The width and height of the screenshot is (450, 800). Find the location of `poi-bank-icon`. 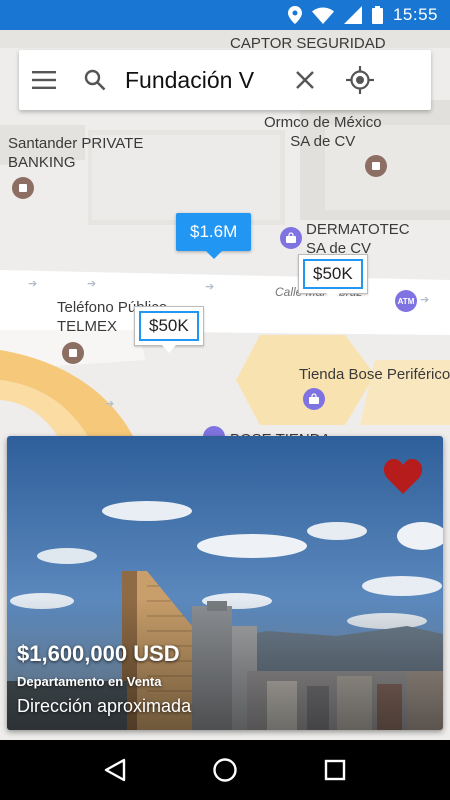

poi-bank-icon is located at coordinates (23, 188).